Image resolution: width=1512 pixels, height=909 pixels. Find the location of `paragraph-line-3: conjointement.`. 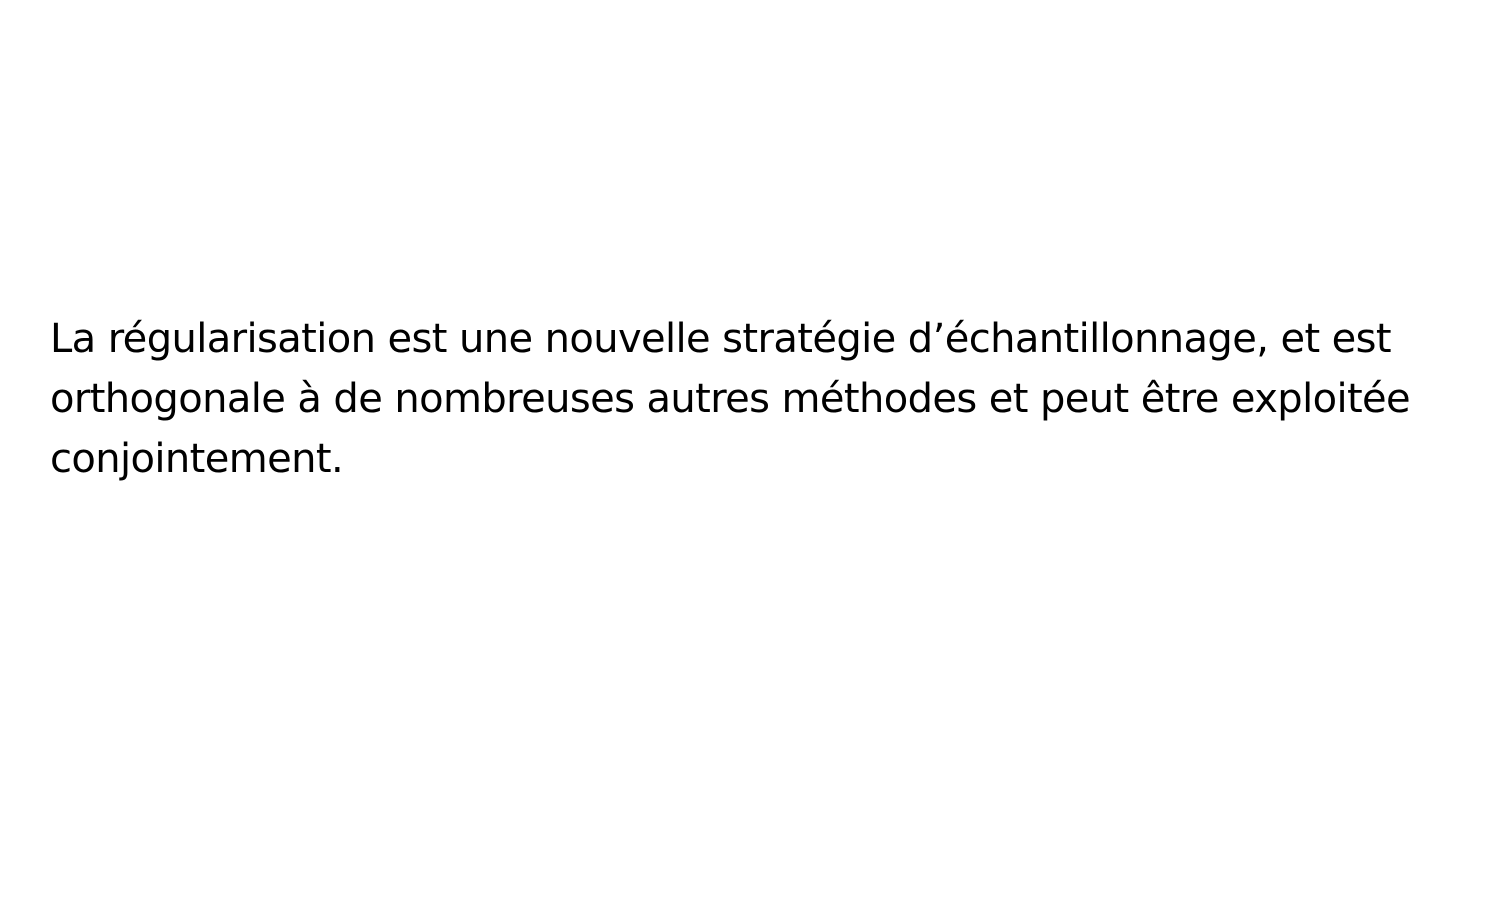

paragraph-line-3: conjointement. is located at coordinates (197, 459).